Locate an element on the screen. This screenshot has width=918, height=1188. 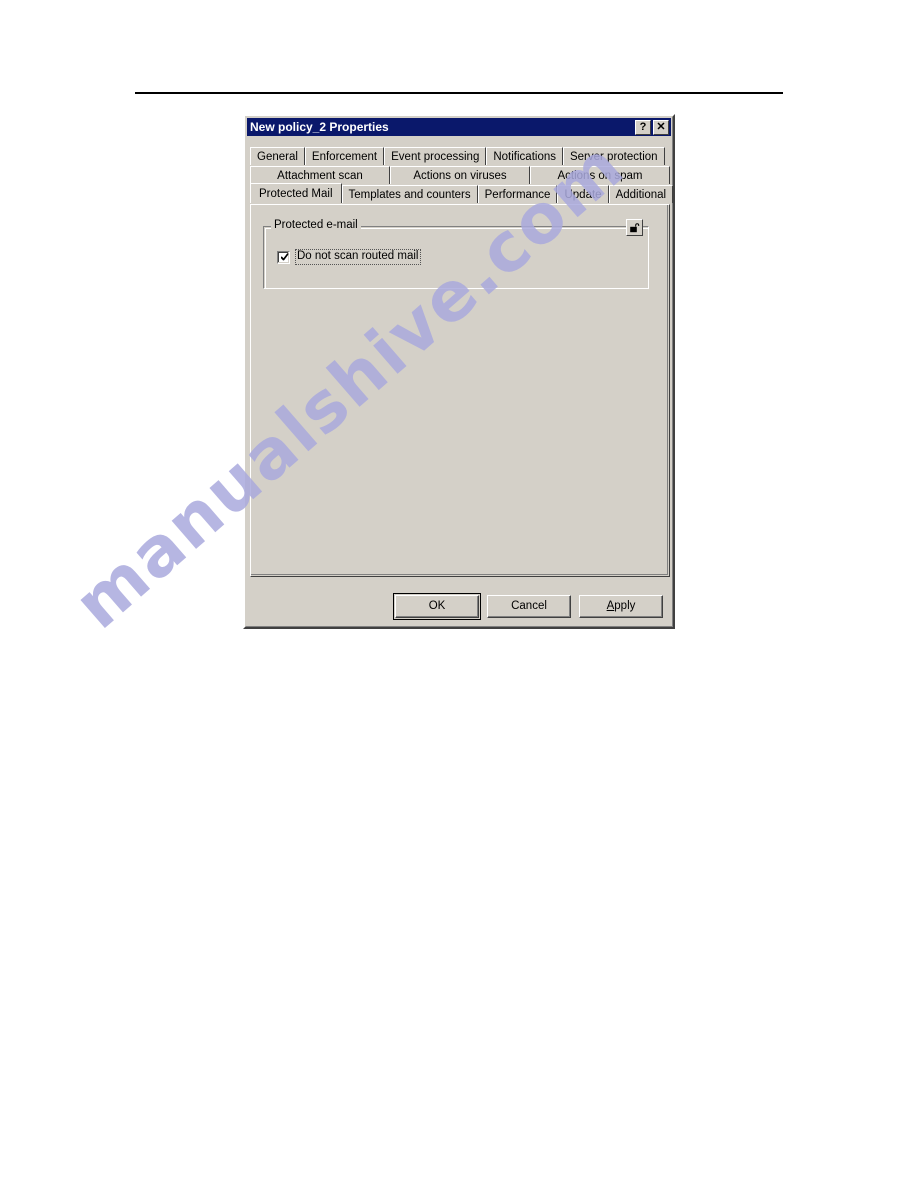
close-button: ✕ is located at coordinates (661, 127).